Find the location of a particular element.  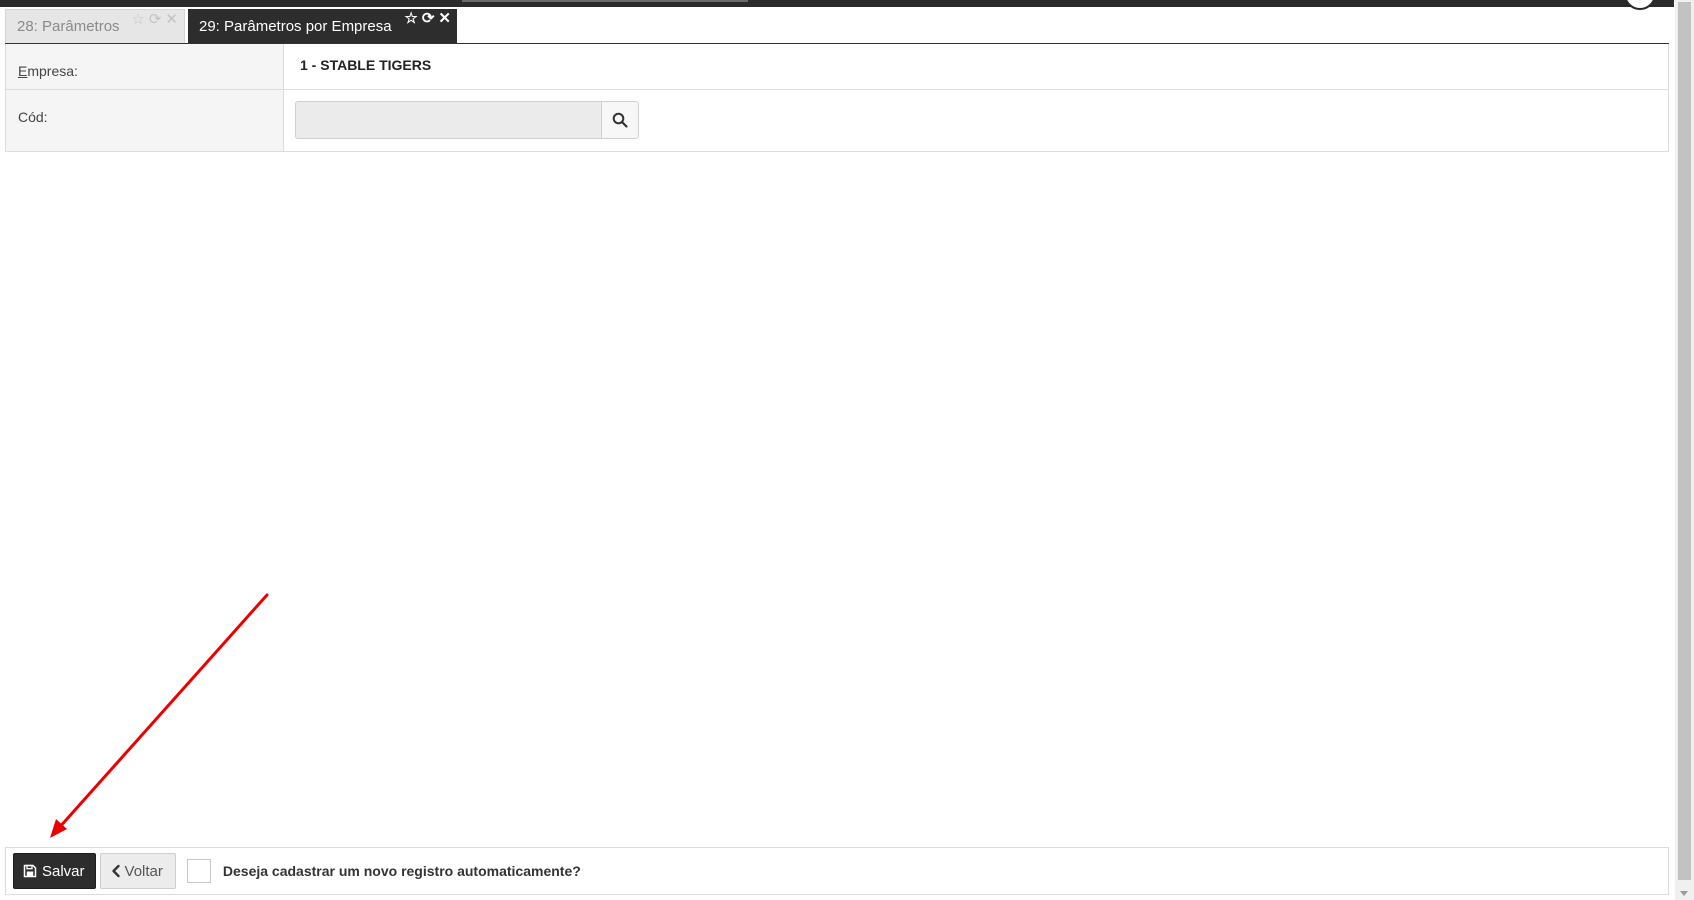

save-button: Salvar is located at coordinates (54, 871).